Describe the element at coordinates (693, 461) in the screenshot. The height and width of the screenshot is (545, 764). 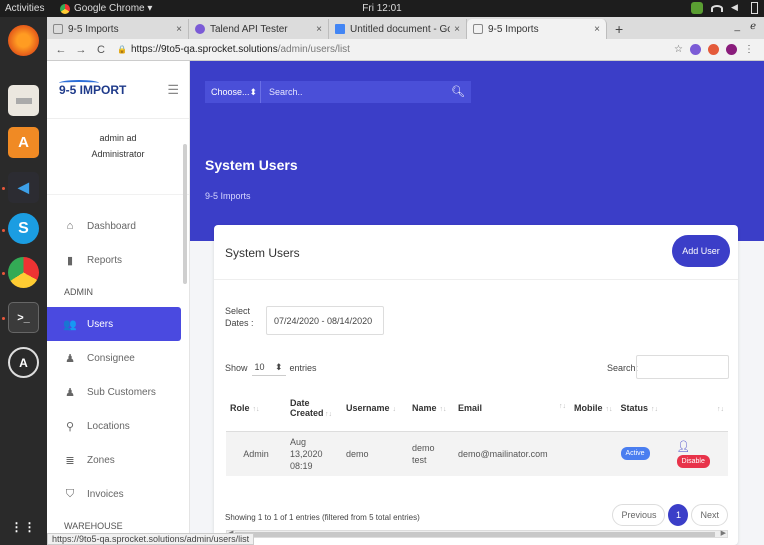
I see `disable-button: Disable` at that location.